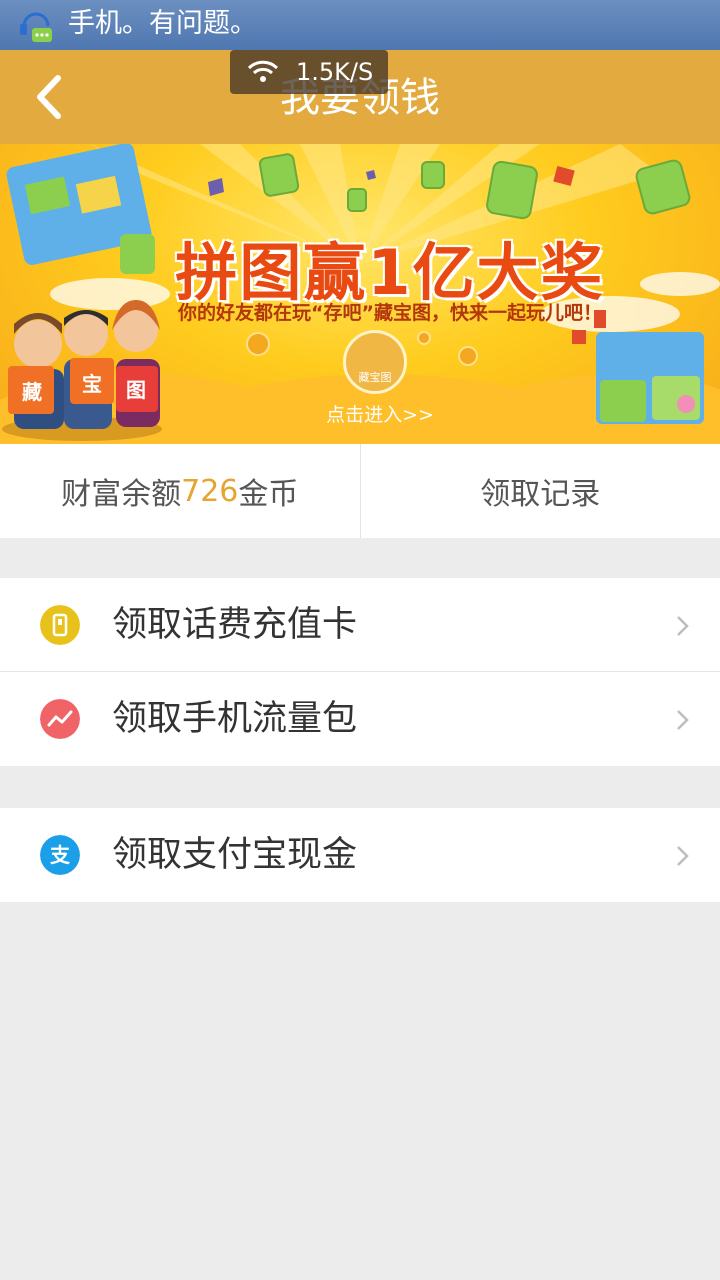 The width and height of the screenshot is (720, 1280). Describe the element at coordinates (268, 494) in the screenshot. I see `wealth-balance-suffix: 金币` at that location.